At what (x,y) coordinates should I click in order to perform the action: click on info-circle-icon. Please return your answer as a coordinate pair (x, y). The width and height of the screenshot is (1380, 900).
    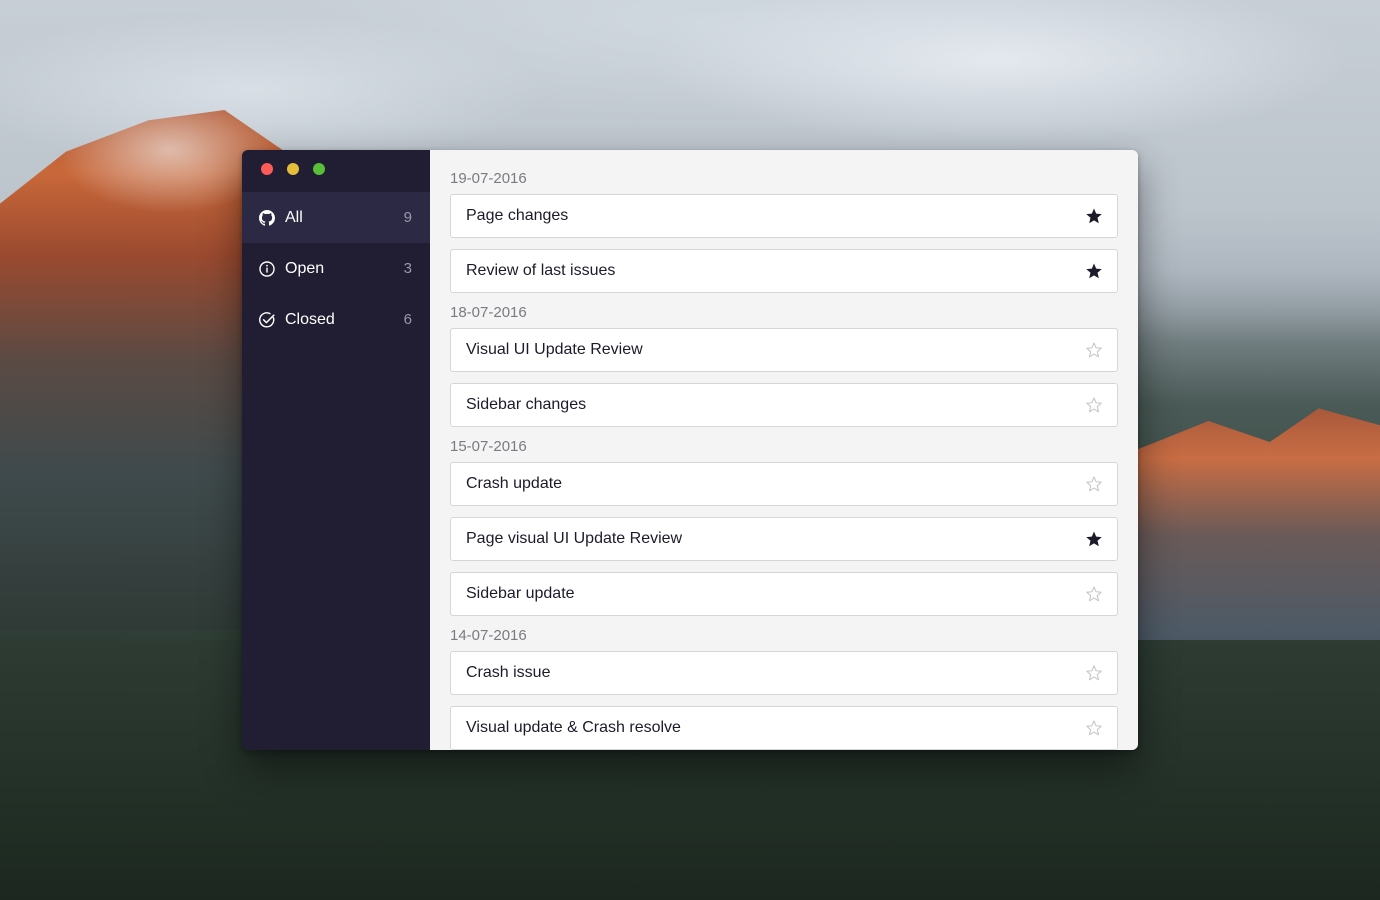
    Looking at the image, I should click on (267, 268).